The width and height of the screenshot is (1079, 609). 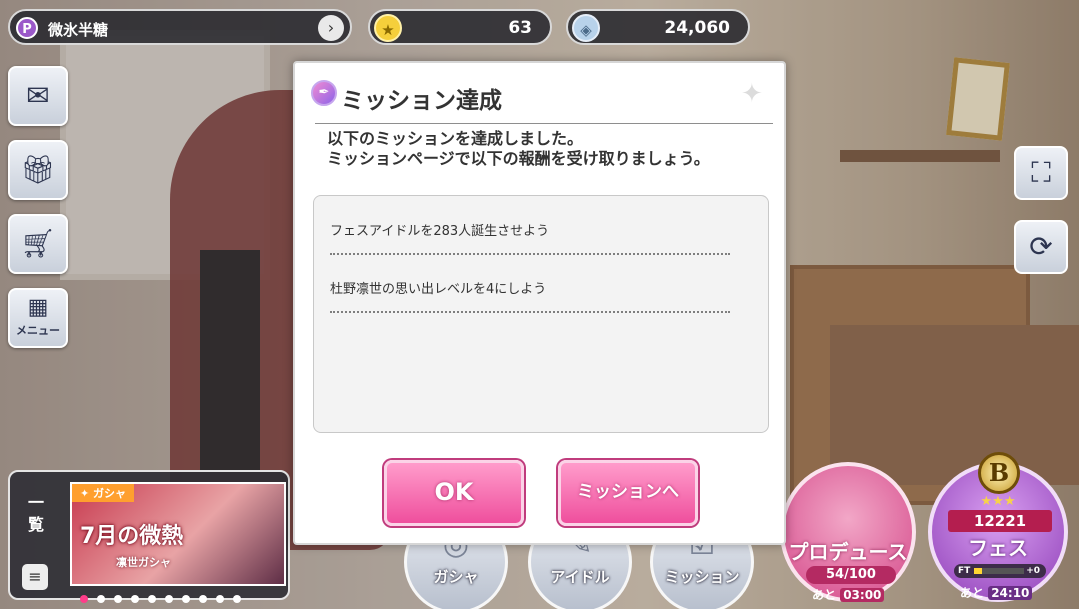 What do you see at coordinates (460, 27) in the screenshot?
I see `star-currency: ★ 63` at bounding box center [460, 27].